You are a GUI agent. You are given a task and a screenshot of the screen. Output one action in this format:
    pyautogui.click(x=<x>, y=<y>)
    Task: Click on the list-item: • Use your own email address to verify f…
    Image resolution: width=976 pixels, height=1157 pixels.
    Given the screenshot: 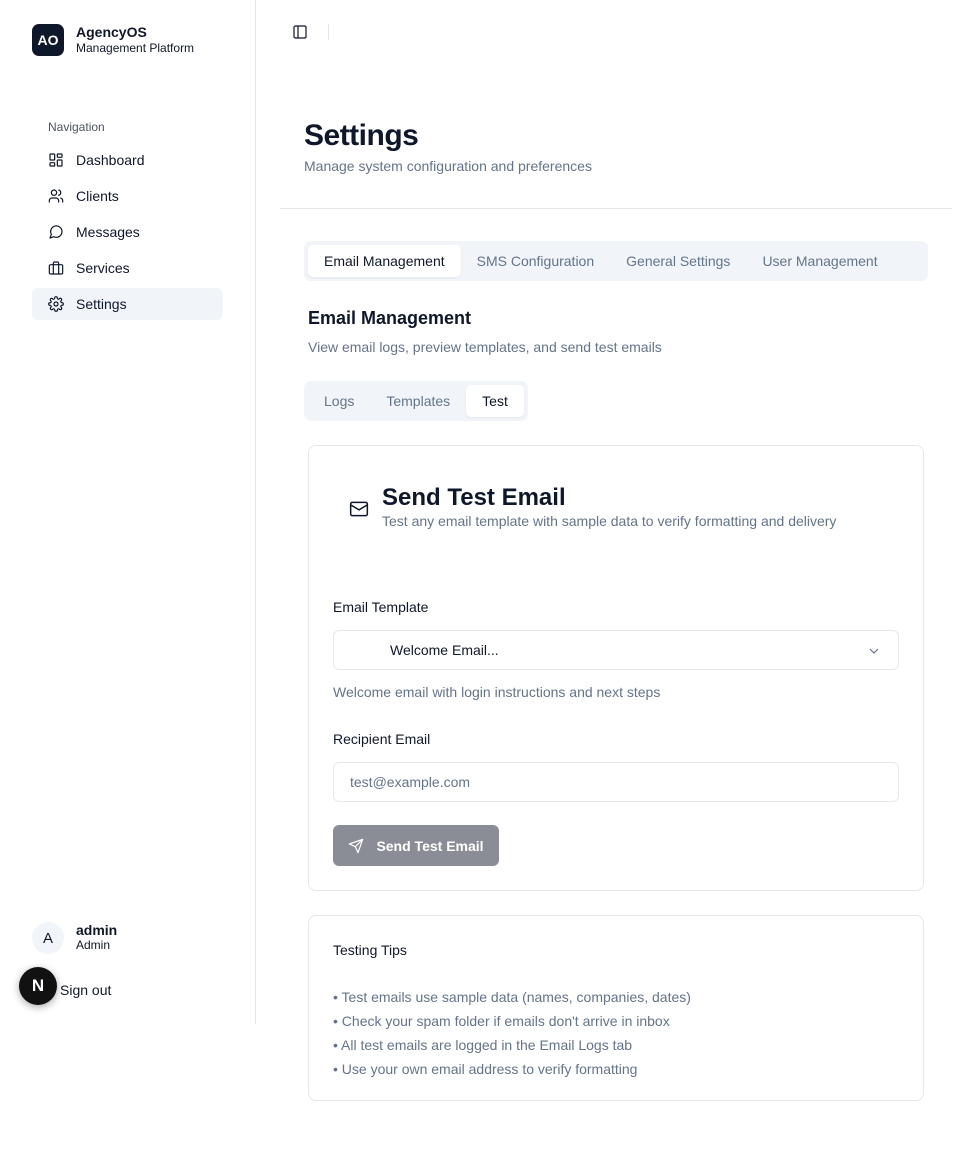 What is the action you would take?
    pyautogui.click(x=485, y=1069)
    